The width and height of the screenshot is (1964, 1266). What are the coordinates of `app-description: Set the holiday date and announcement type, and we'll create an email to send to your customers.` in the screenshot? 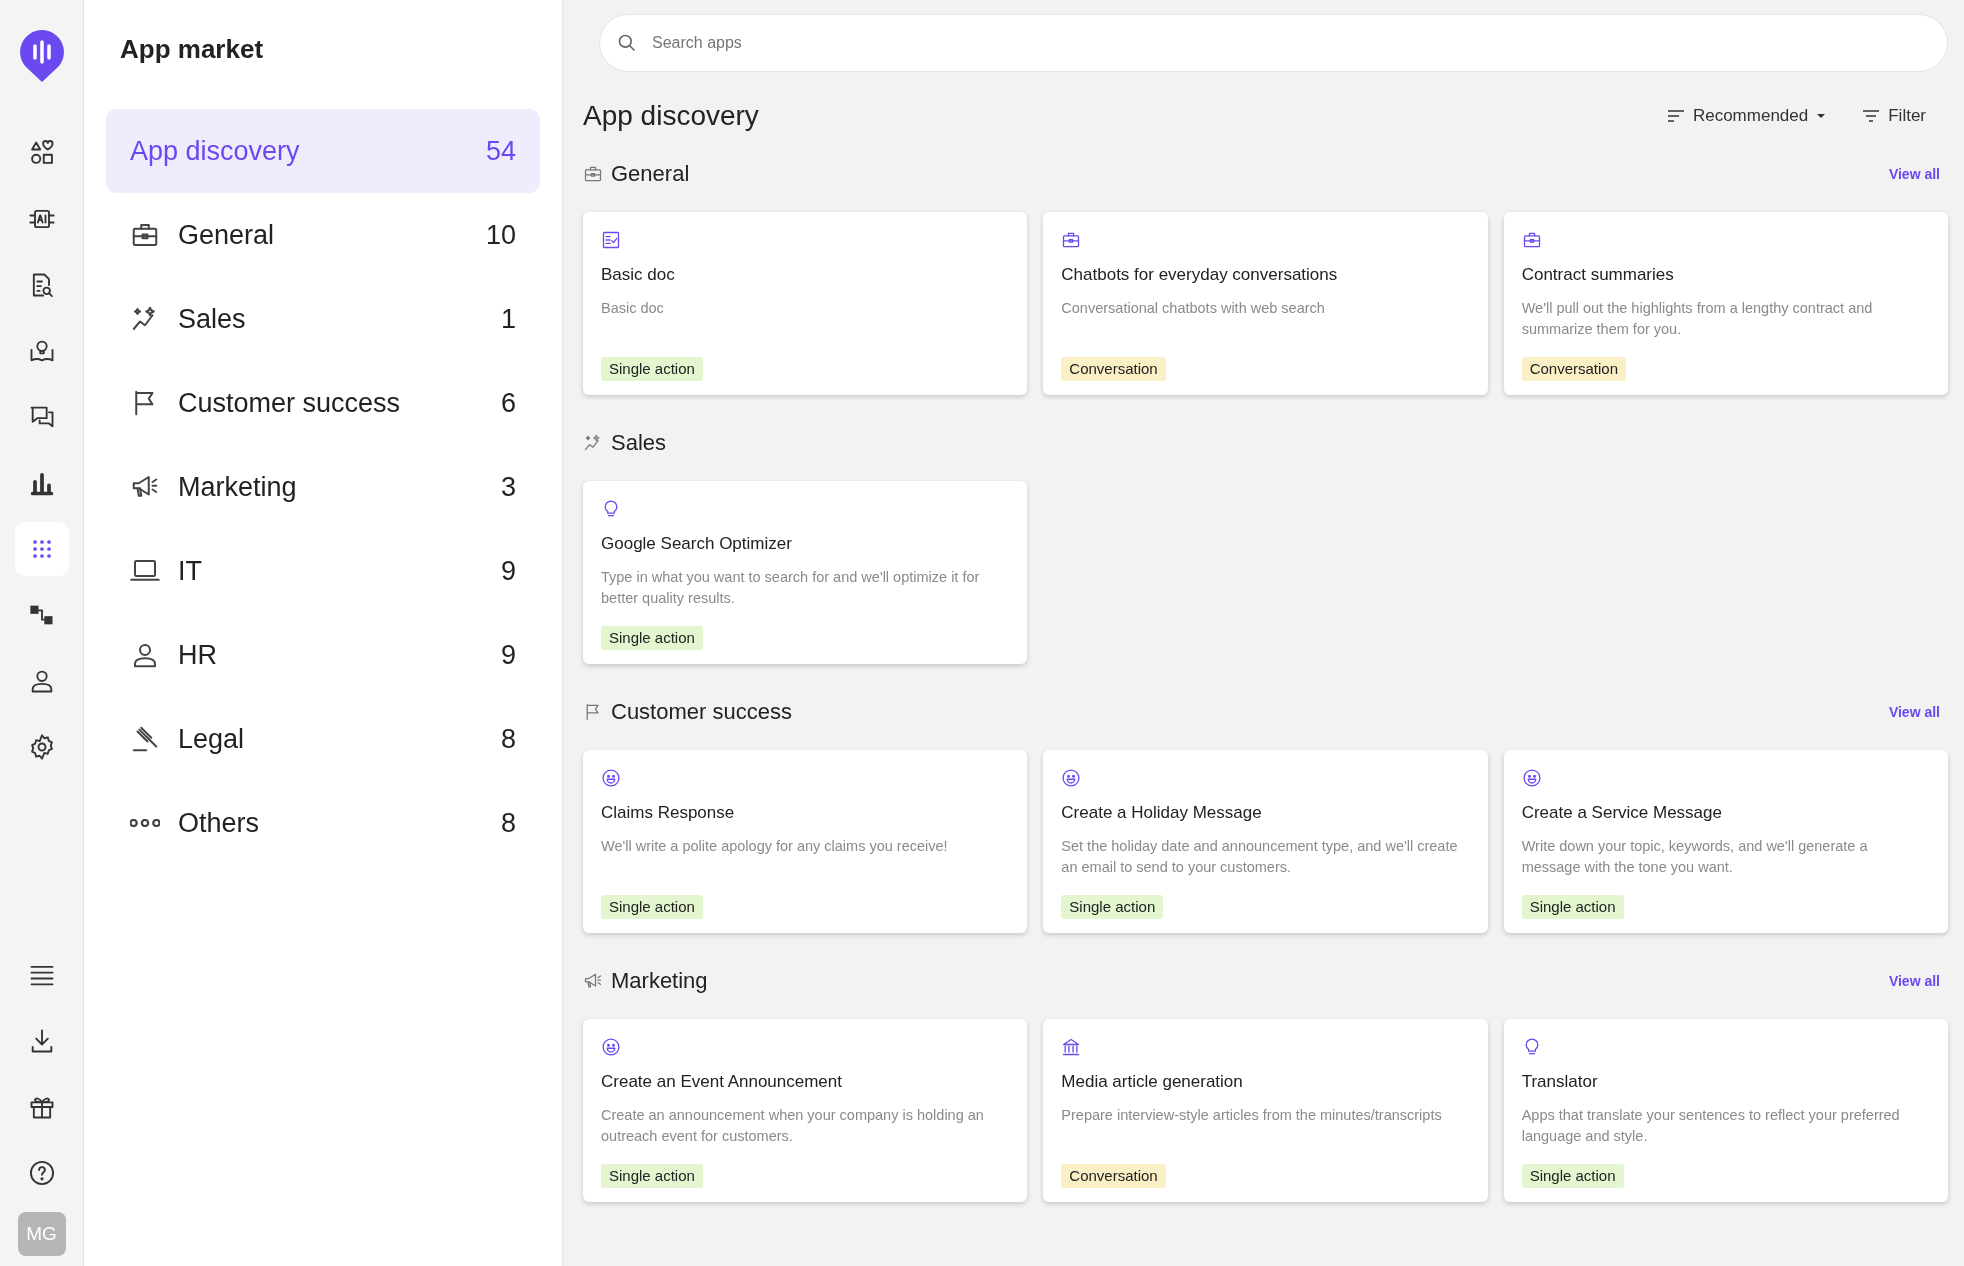 It's located at (1260, 856).